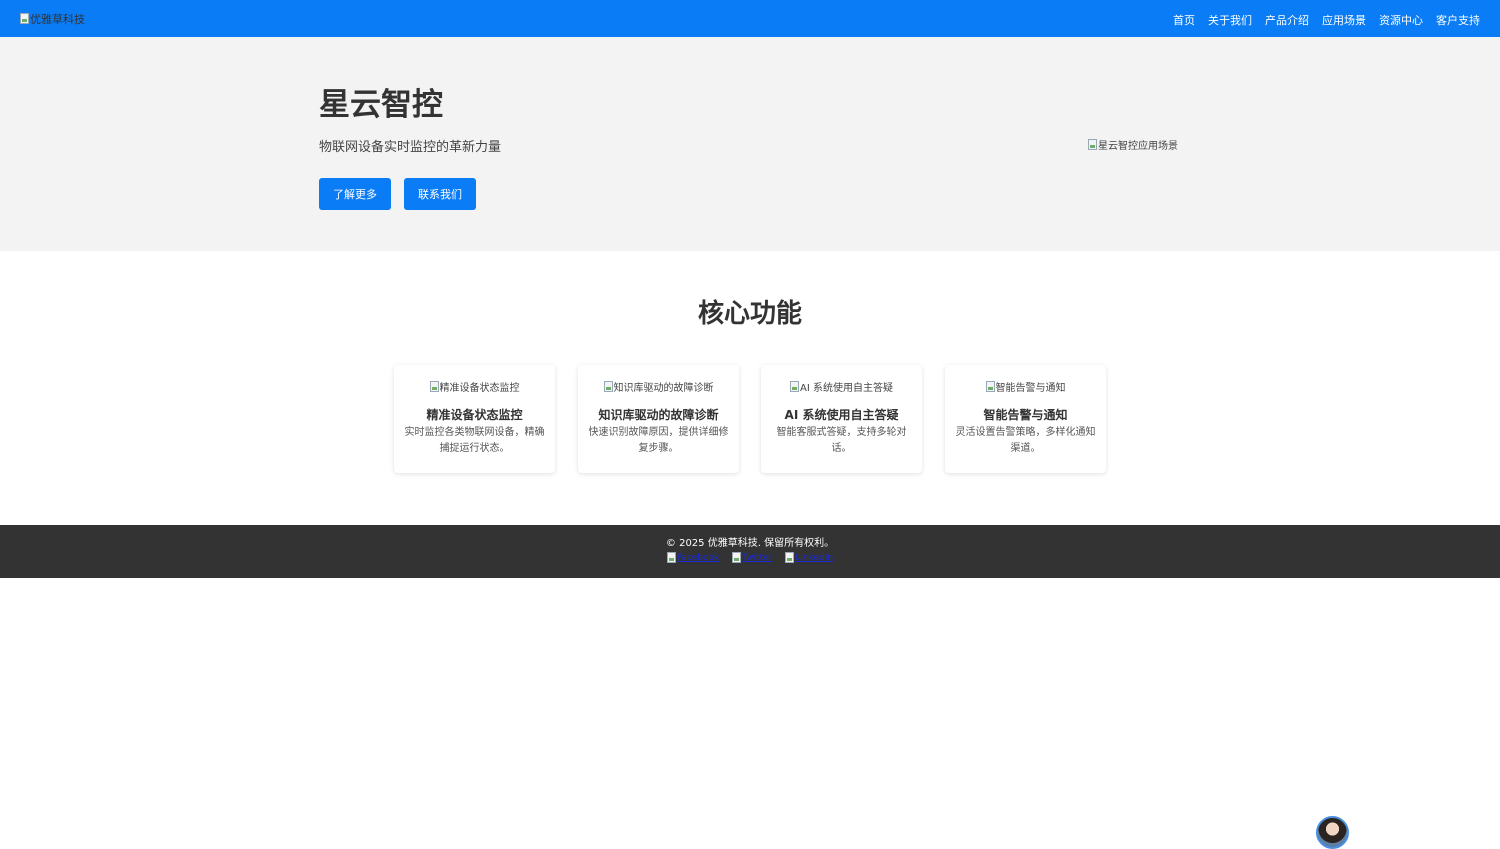 The height and width of the screenshot is (849, 1500). Describe the element at coordinates (663, 388) in the screenshot. I see `feature-image-alt: 知识库驱动的故障诊断` at that location.